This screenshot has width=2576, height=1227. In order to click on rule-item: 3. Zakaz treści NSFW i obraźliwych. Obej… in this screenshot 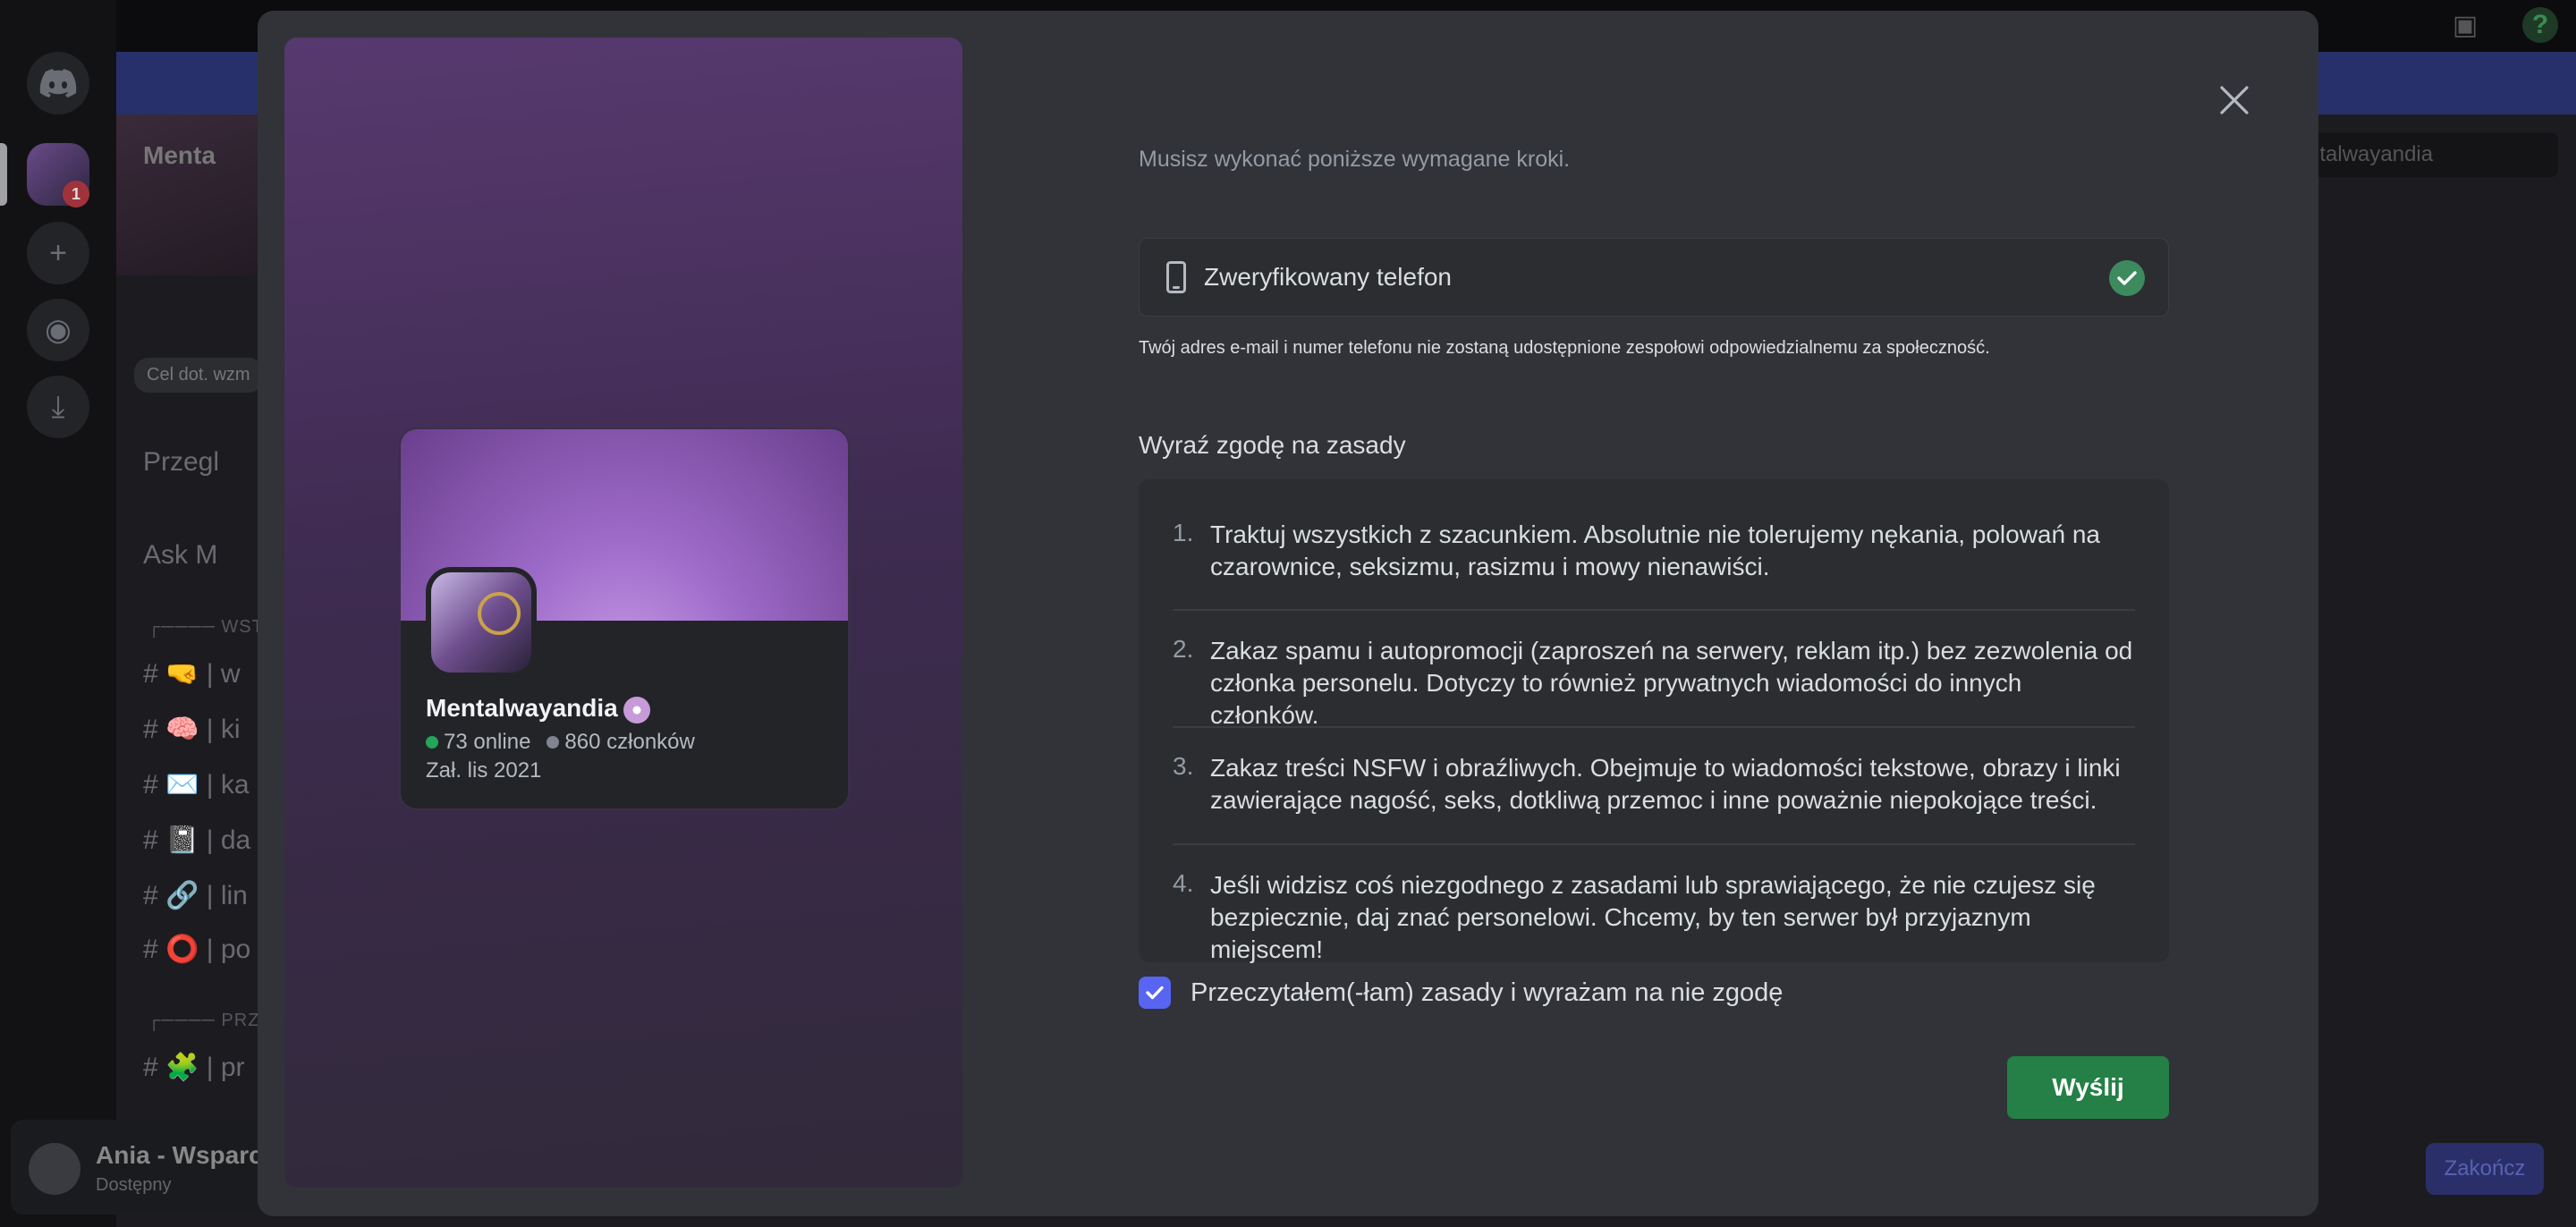, I will do `click(1654, 784)`.